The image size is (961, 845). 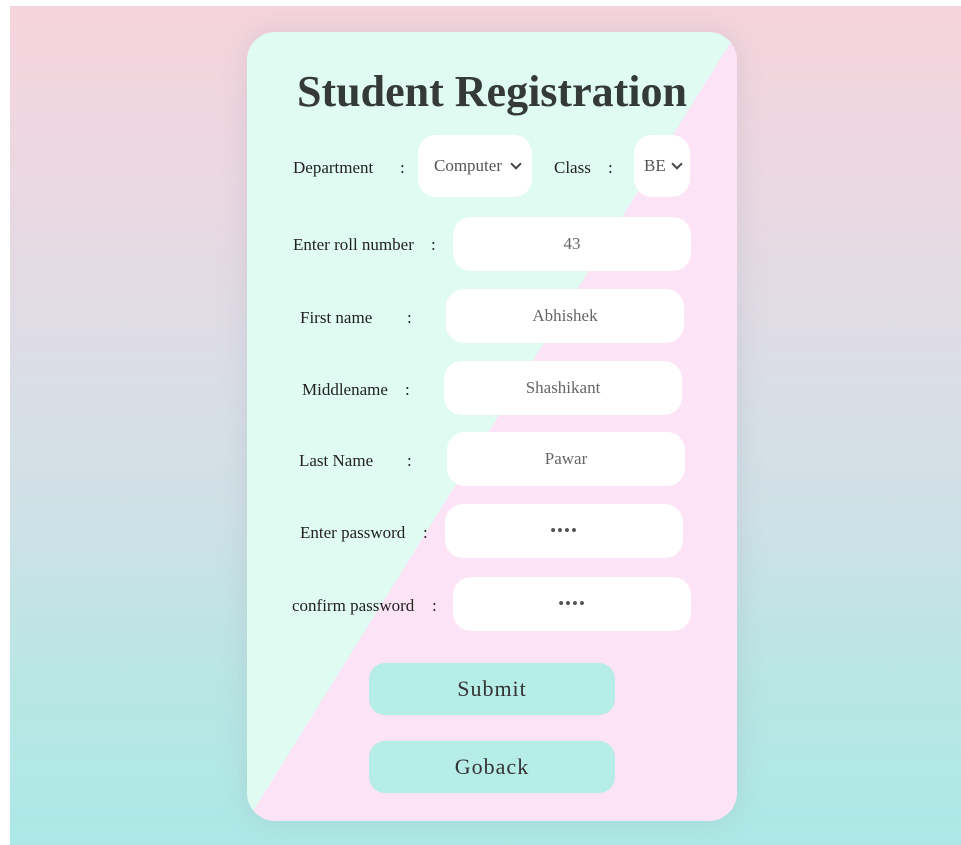 I want to click on first-name-colon: :, so click(x=409, y=317).